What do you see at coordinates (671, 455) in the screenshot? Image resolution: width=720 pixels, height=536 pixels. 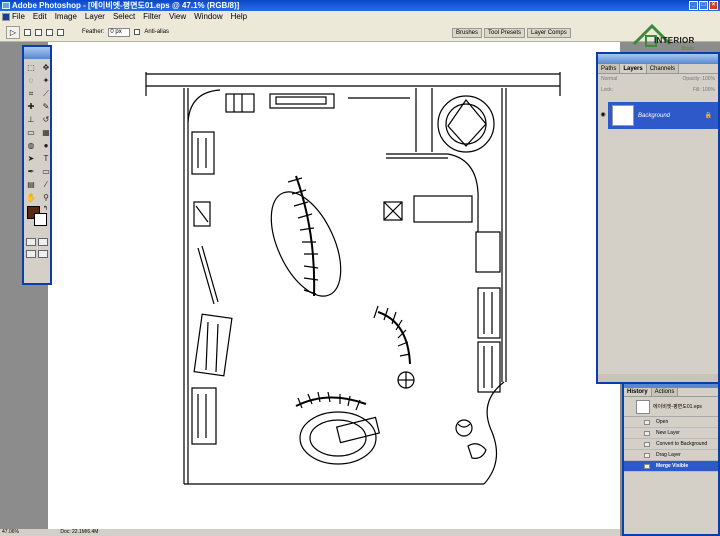 I see `history-item-drag-layer: Drag Layer` at bounding box center [671, 455].